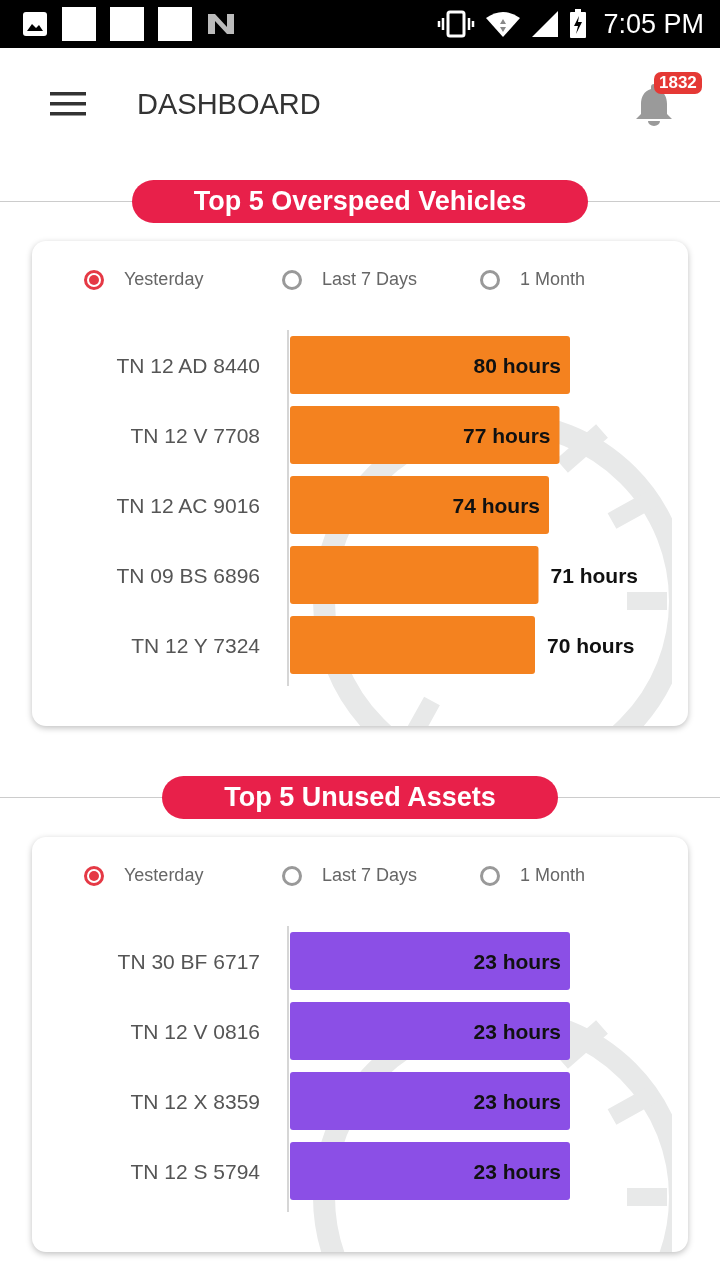  I want to click on bar-value: 80, so click(485, 365).